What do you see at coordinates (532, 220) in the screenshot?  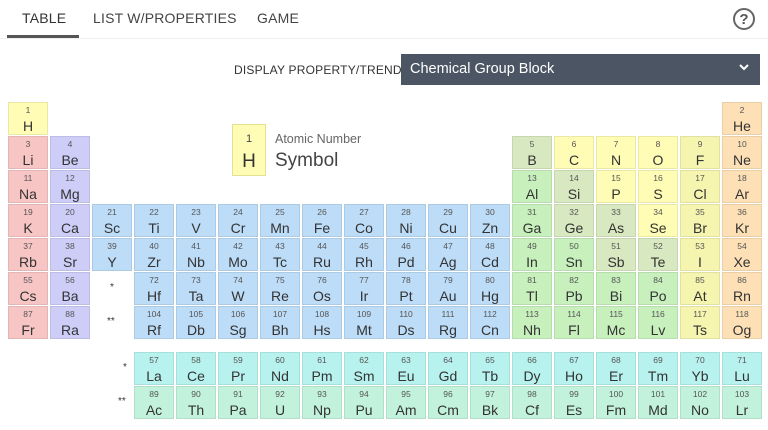 I see `element-cell-ga: 31 Ga` at bounding box center [532, 220].